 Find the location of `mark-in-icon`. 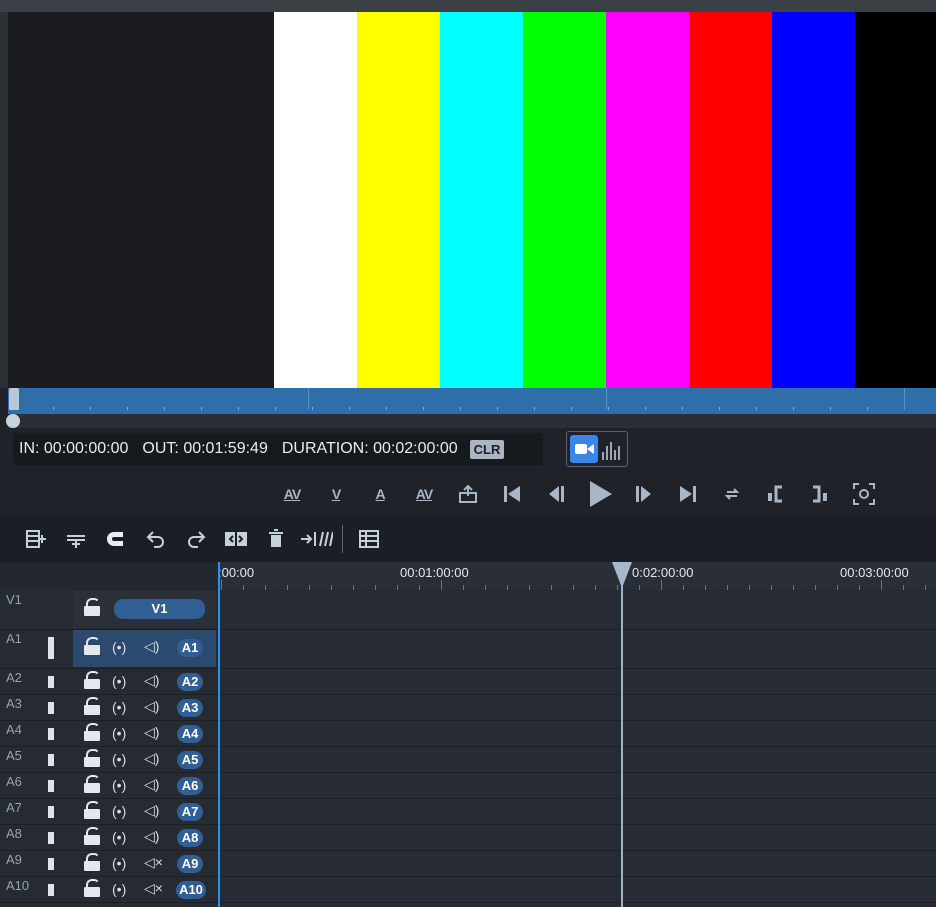

mark-in-icon is located at coordinates (776, 494).